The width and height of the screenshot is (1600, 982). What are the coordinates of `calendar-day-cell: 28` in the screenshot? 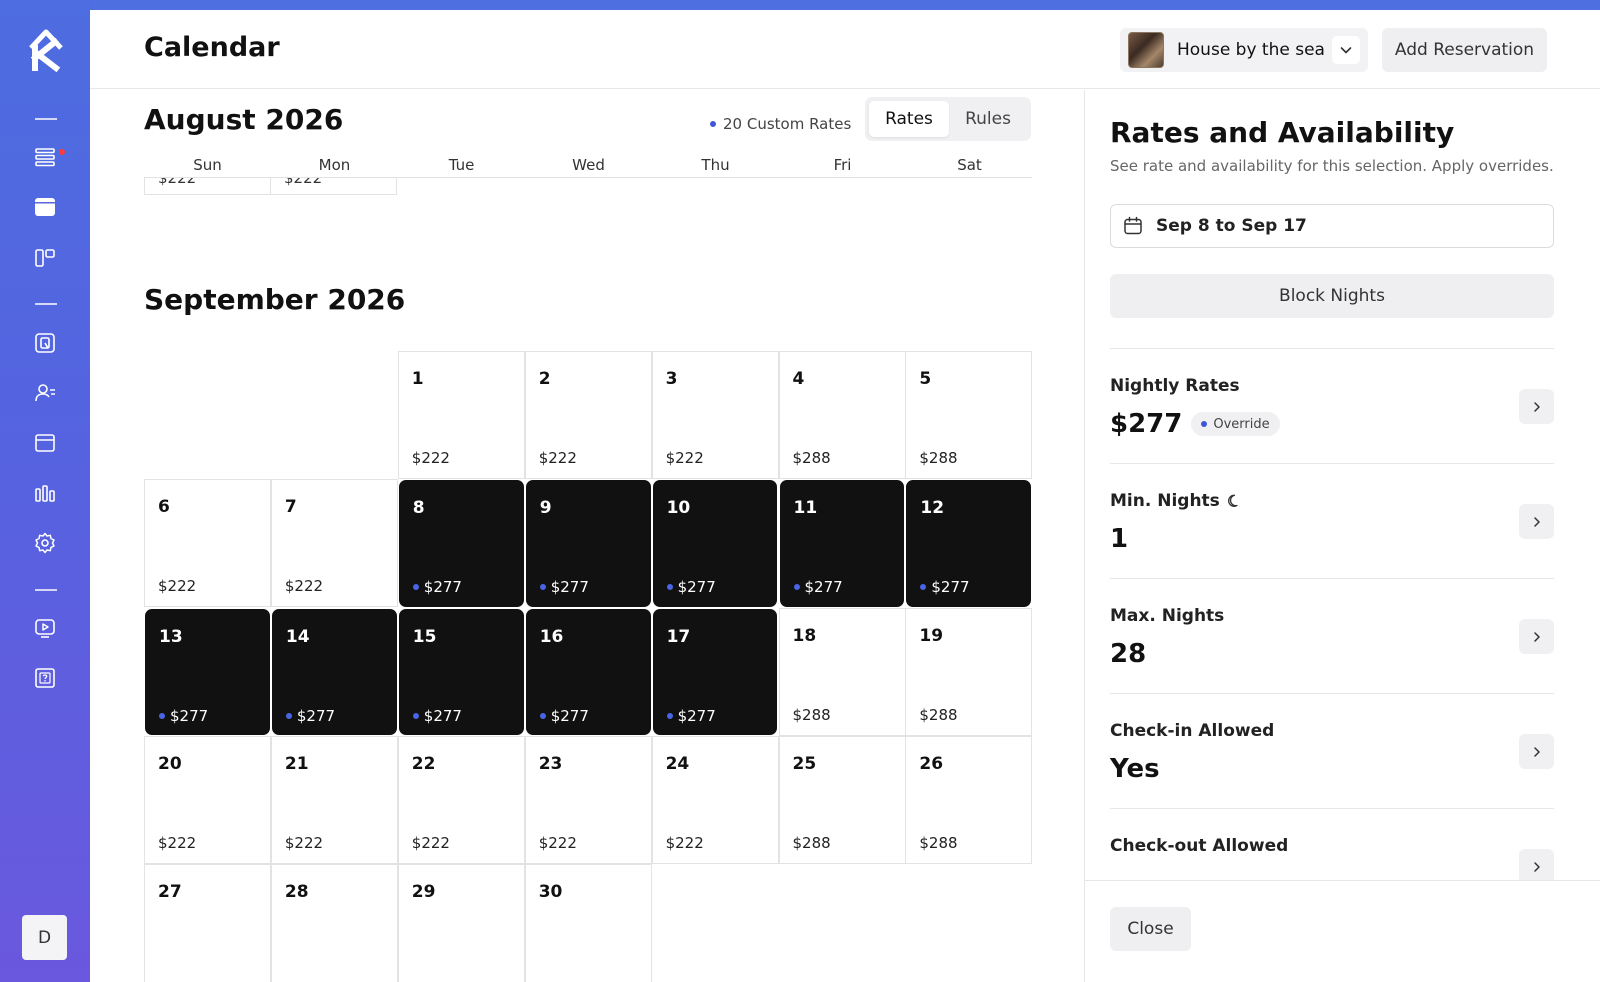 It's located at (334, 923).